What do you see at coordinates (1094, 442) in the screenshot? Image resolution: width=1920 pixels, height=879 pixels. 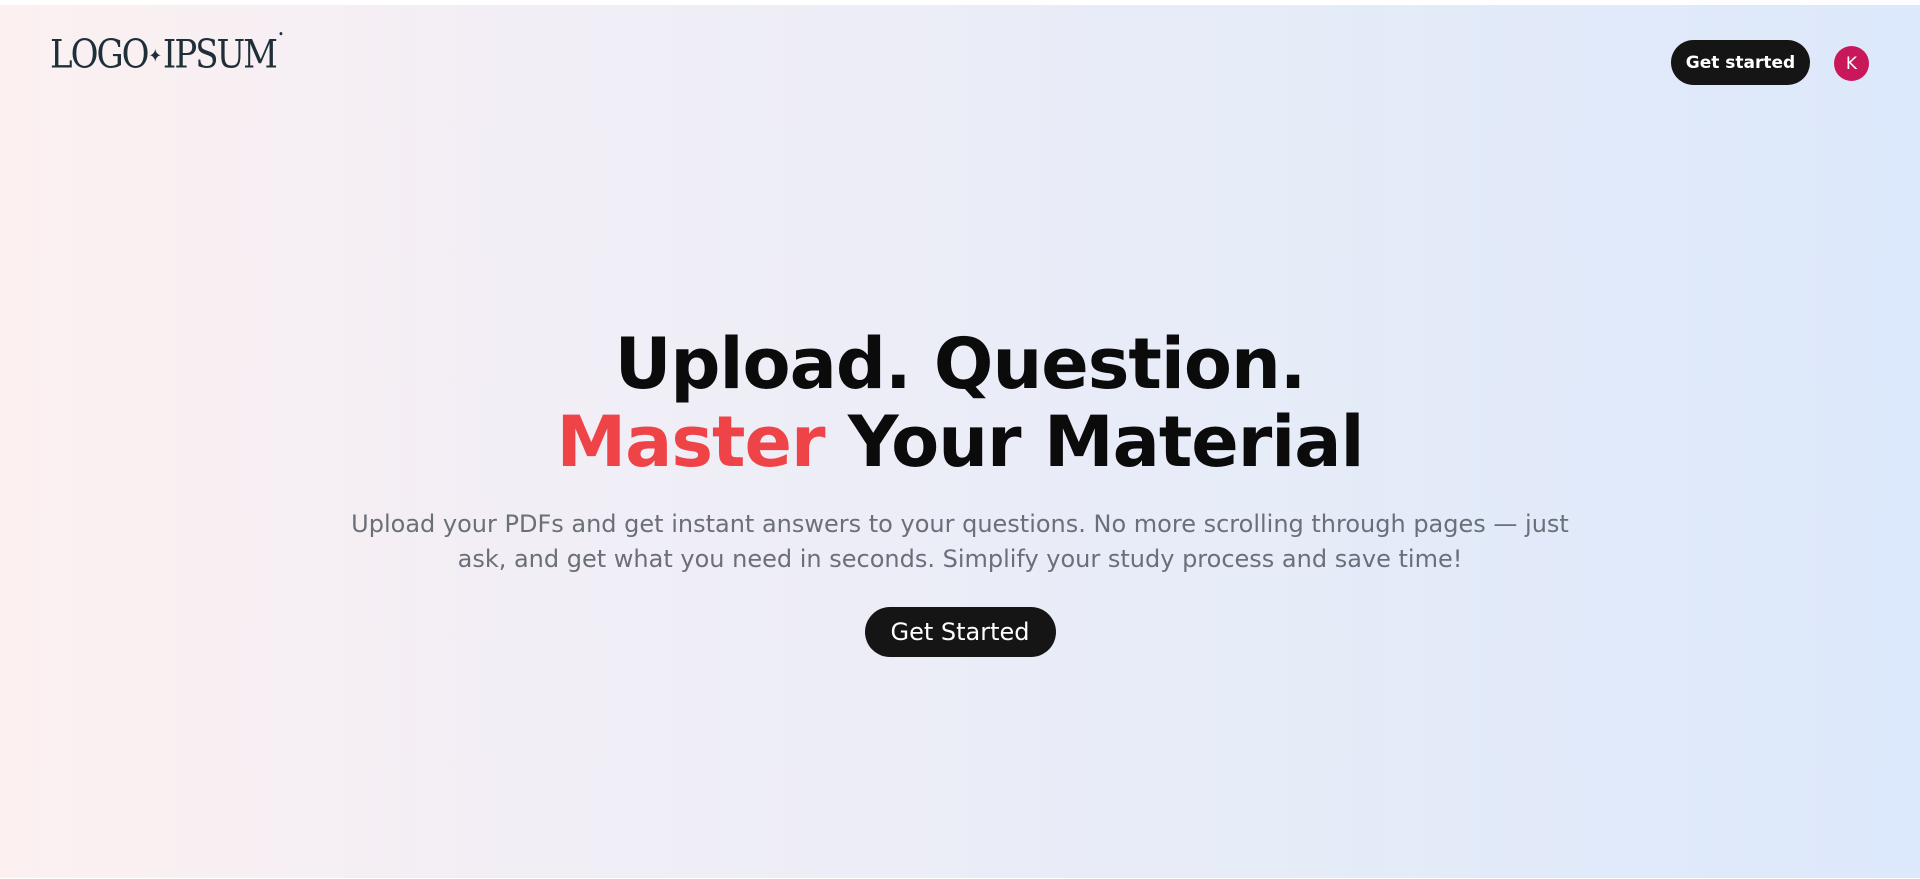 I see `headline-line2: Your Material` at bounding box center [1094, 442].